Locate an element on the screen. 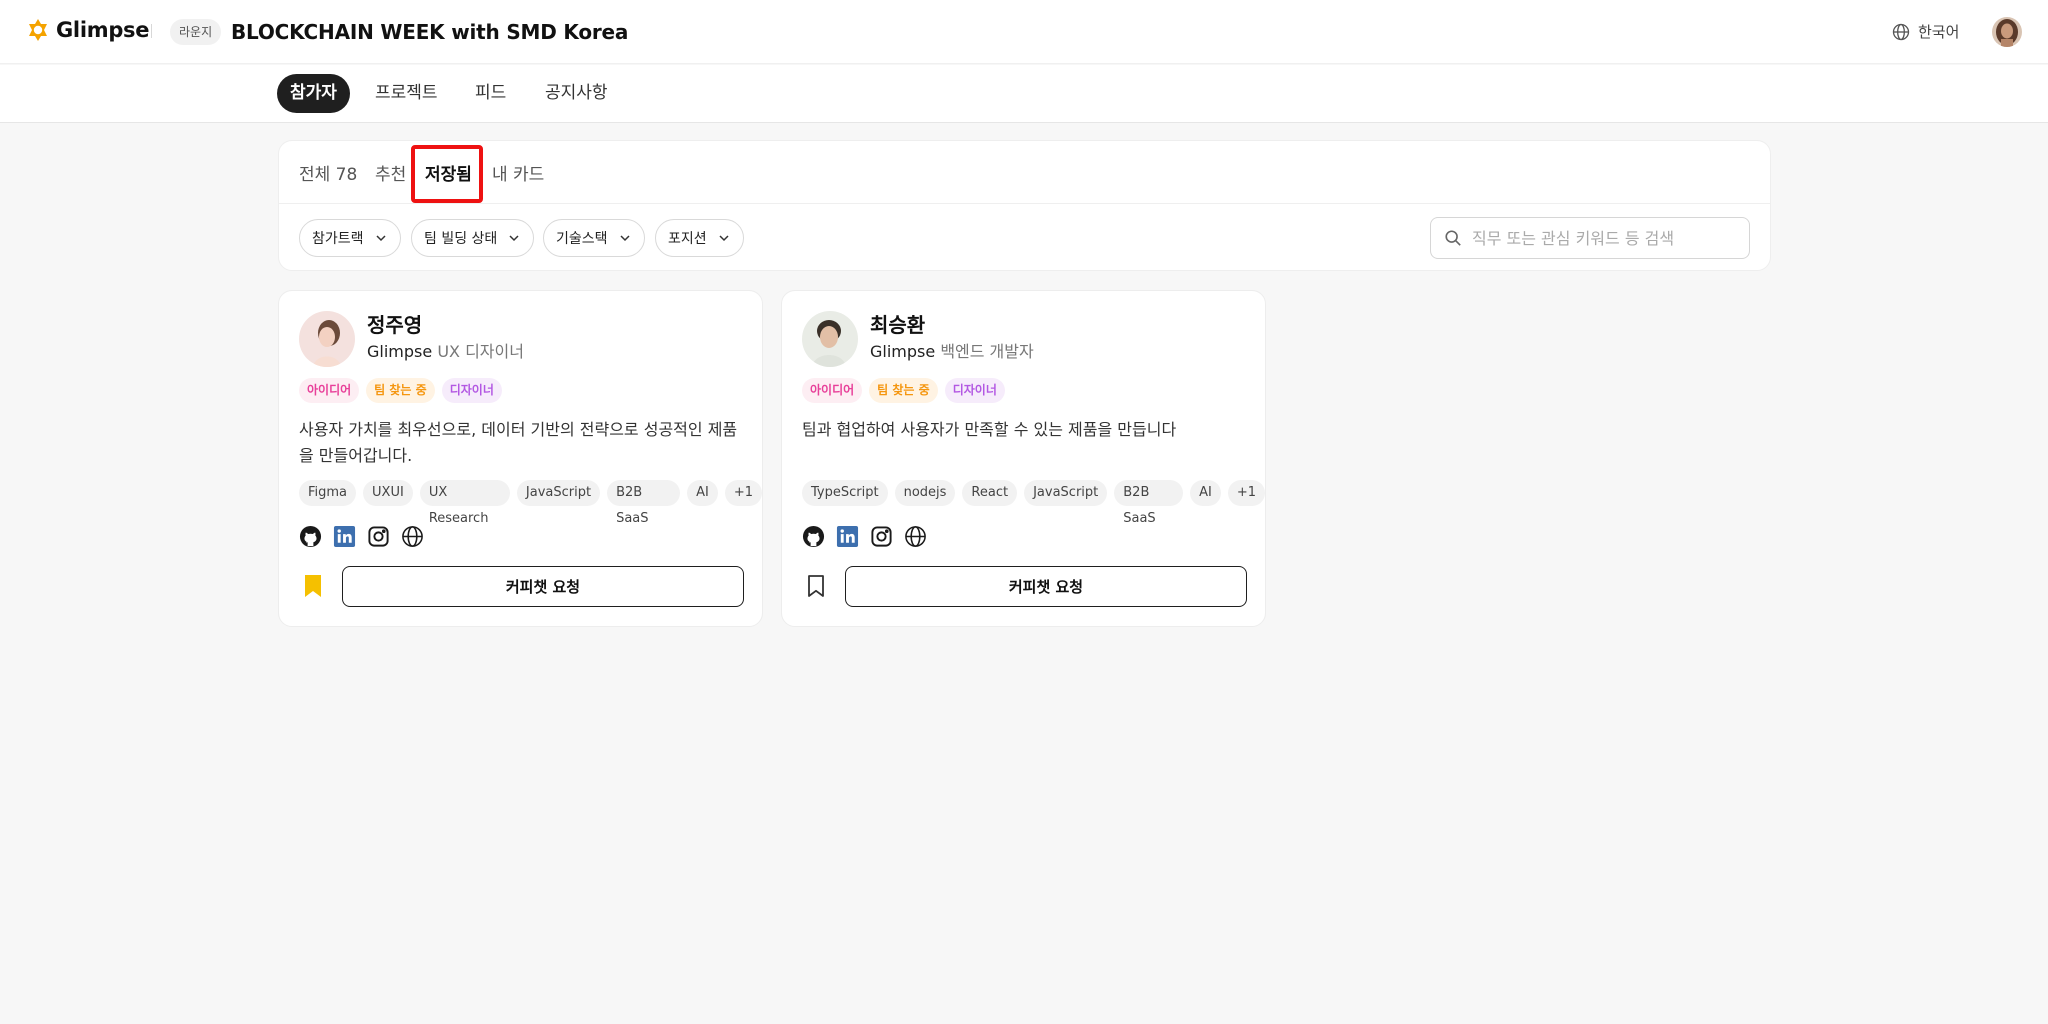  participant-description: 팀과 협업하여 사용자가 만족할 수 있는 제품을 만듭니다 is located at coordinates (989, 429).